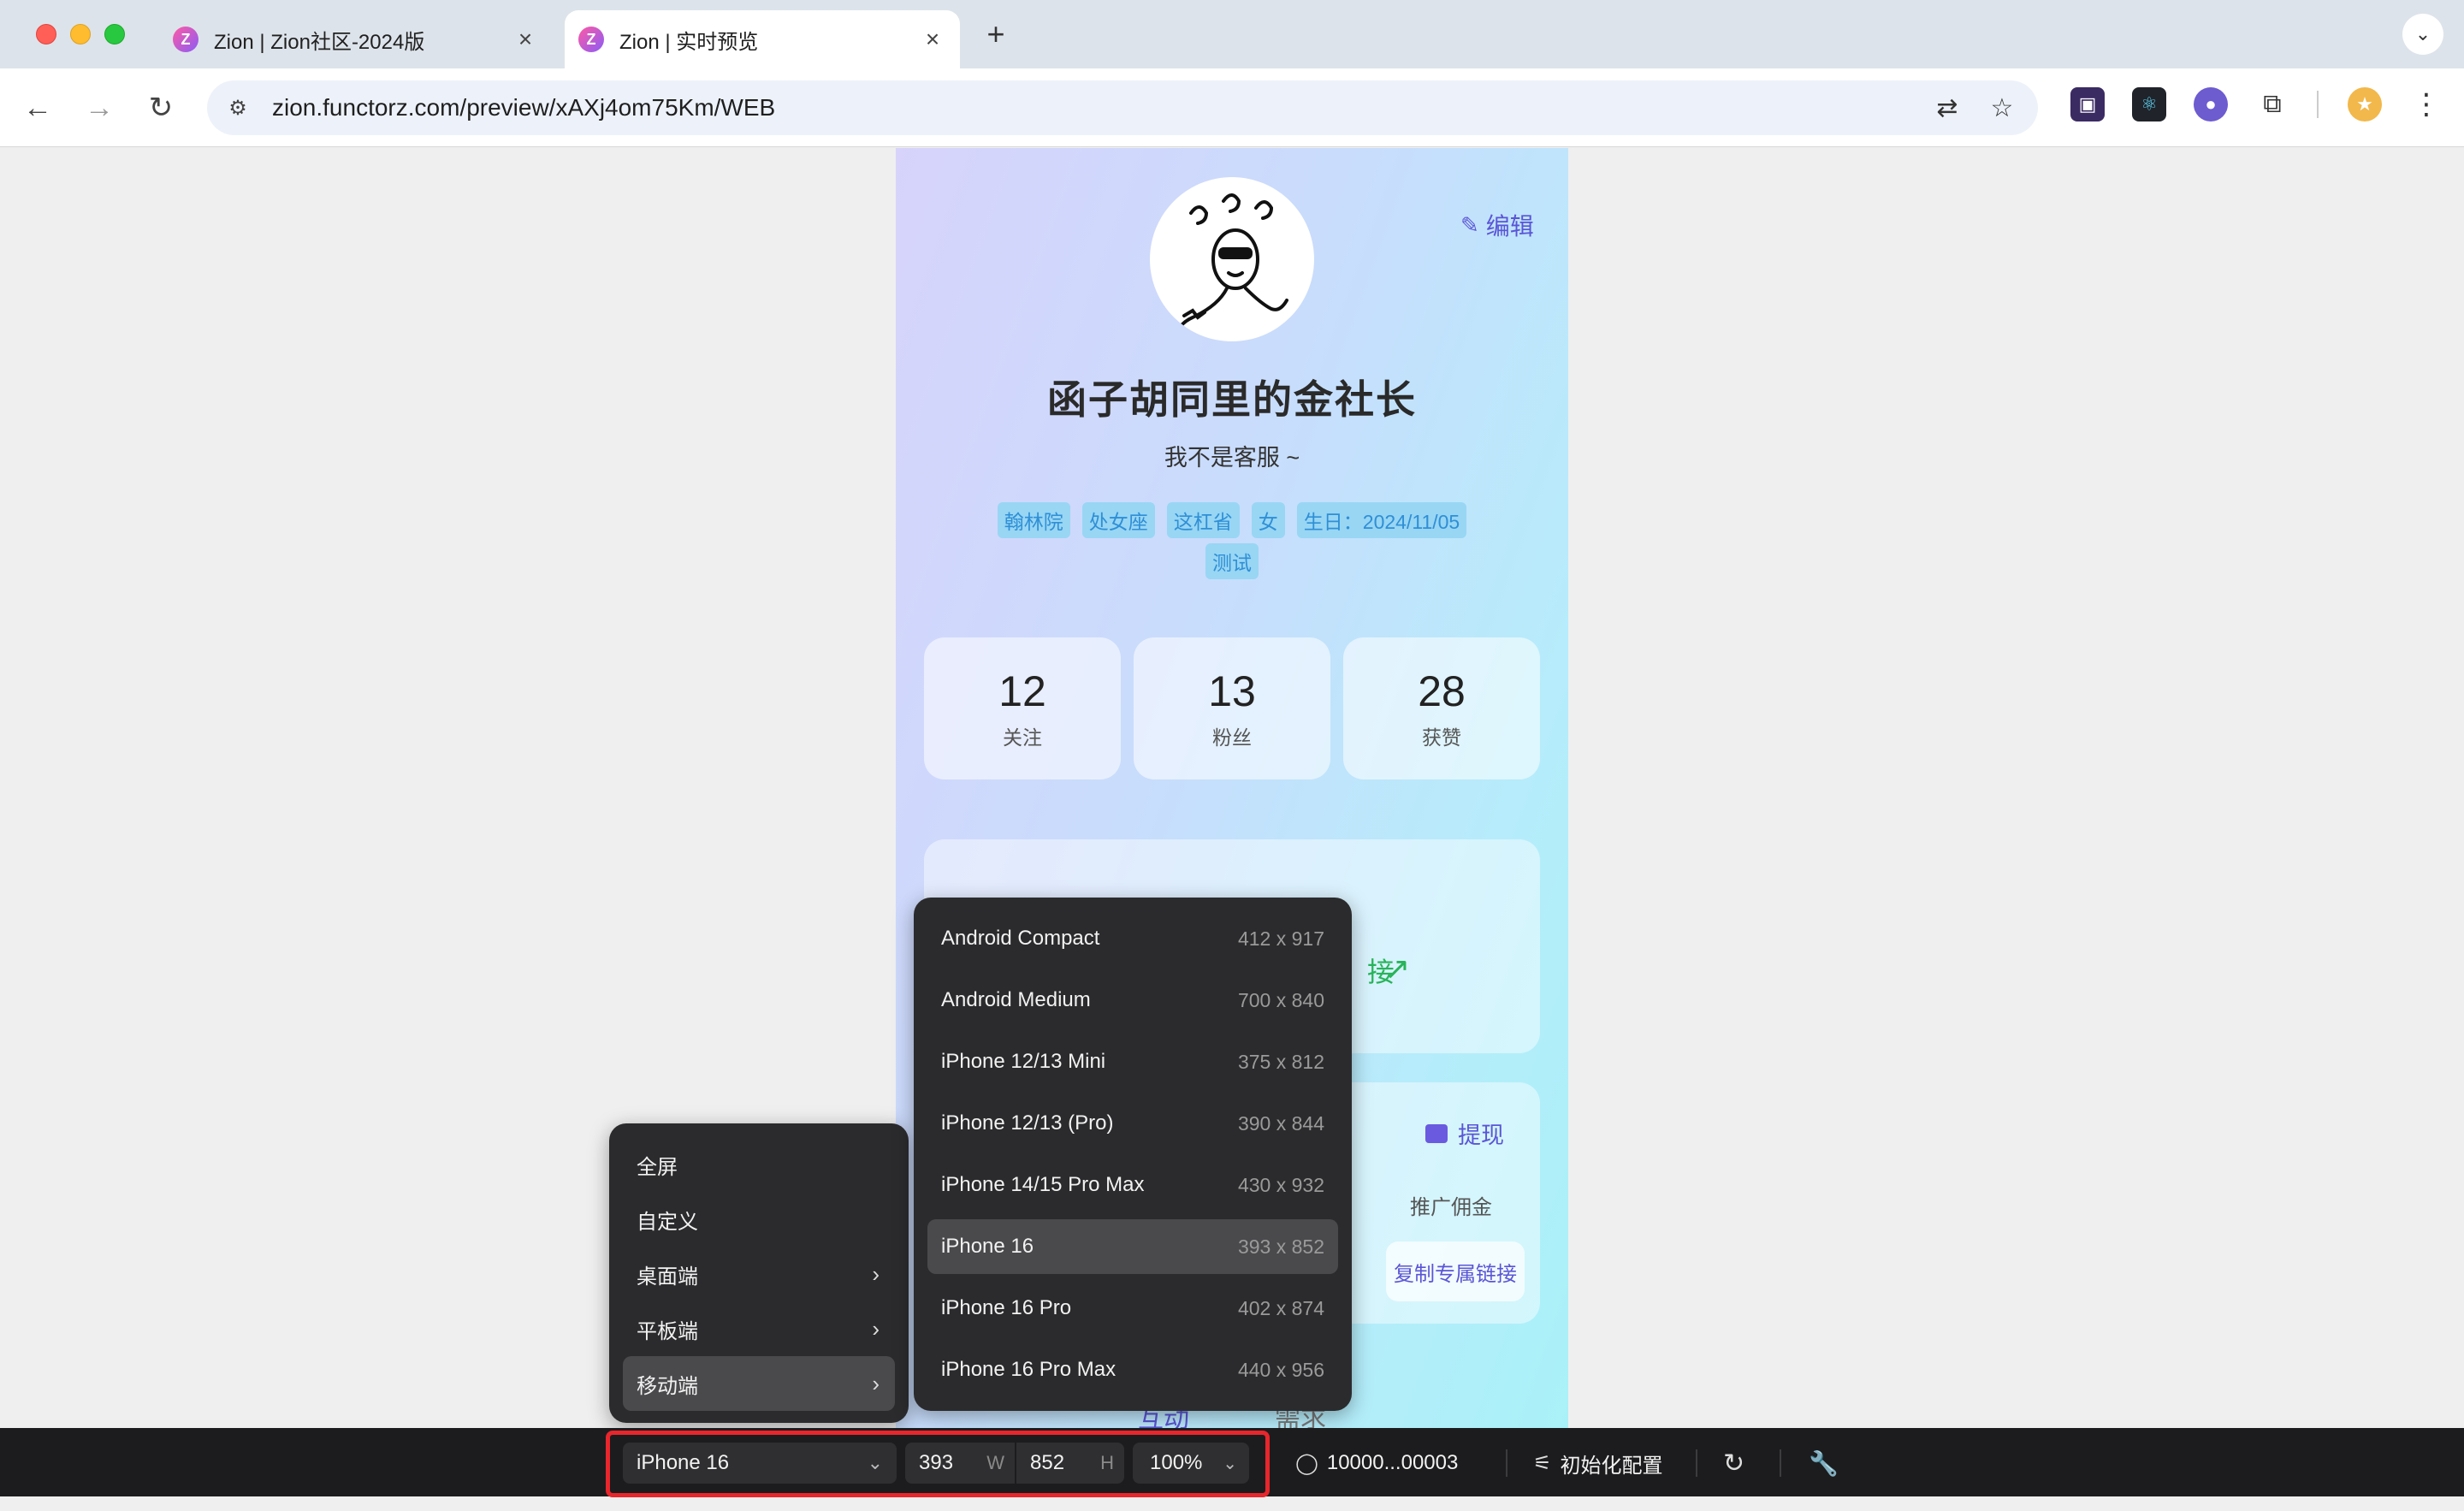 Image resolution: width=2464 pixels, height=1511 pixels. I want to click on stat-value: 28, so click(1442, 691).